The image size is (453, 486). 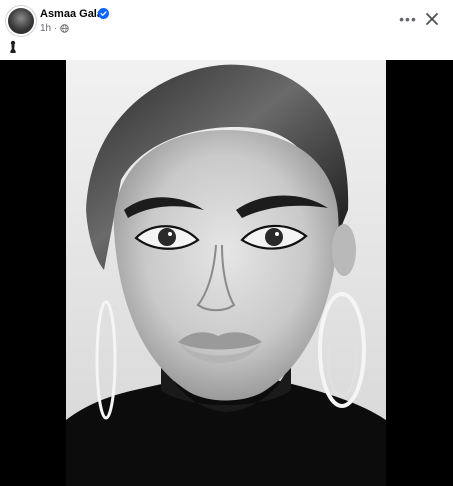 What do you see at coordinates (64, 28) in the screenshot?
I see `globe-icon` at bounding box center [64, 28].